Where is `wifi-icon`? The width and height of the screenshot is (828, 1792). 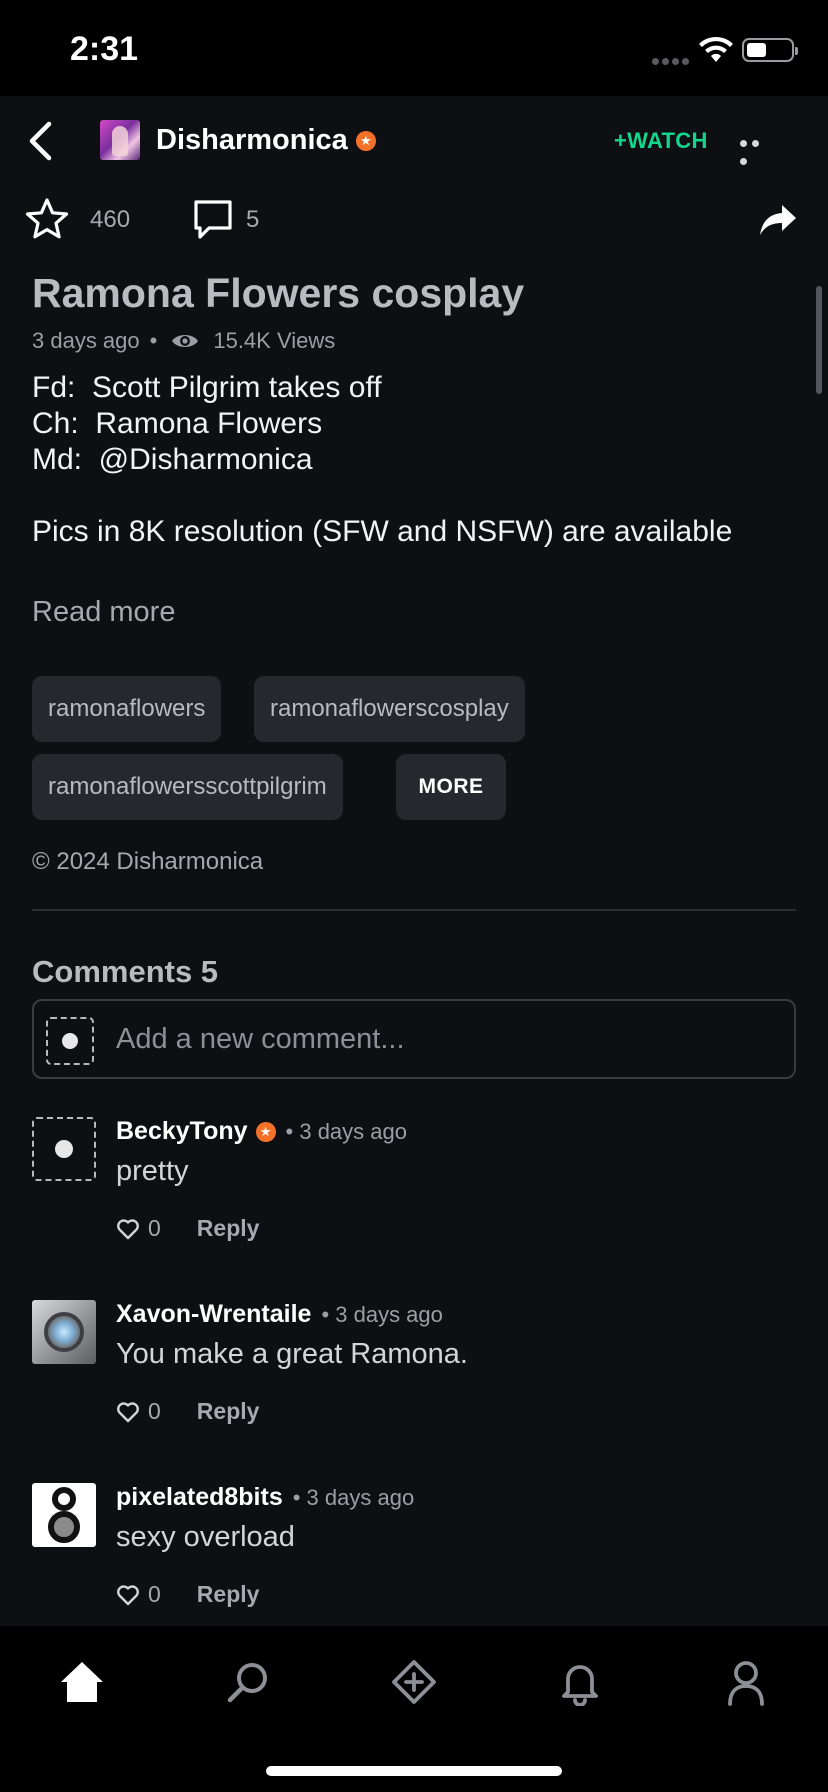 wifi-icon is located at coordinates (716, 49).